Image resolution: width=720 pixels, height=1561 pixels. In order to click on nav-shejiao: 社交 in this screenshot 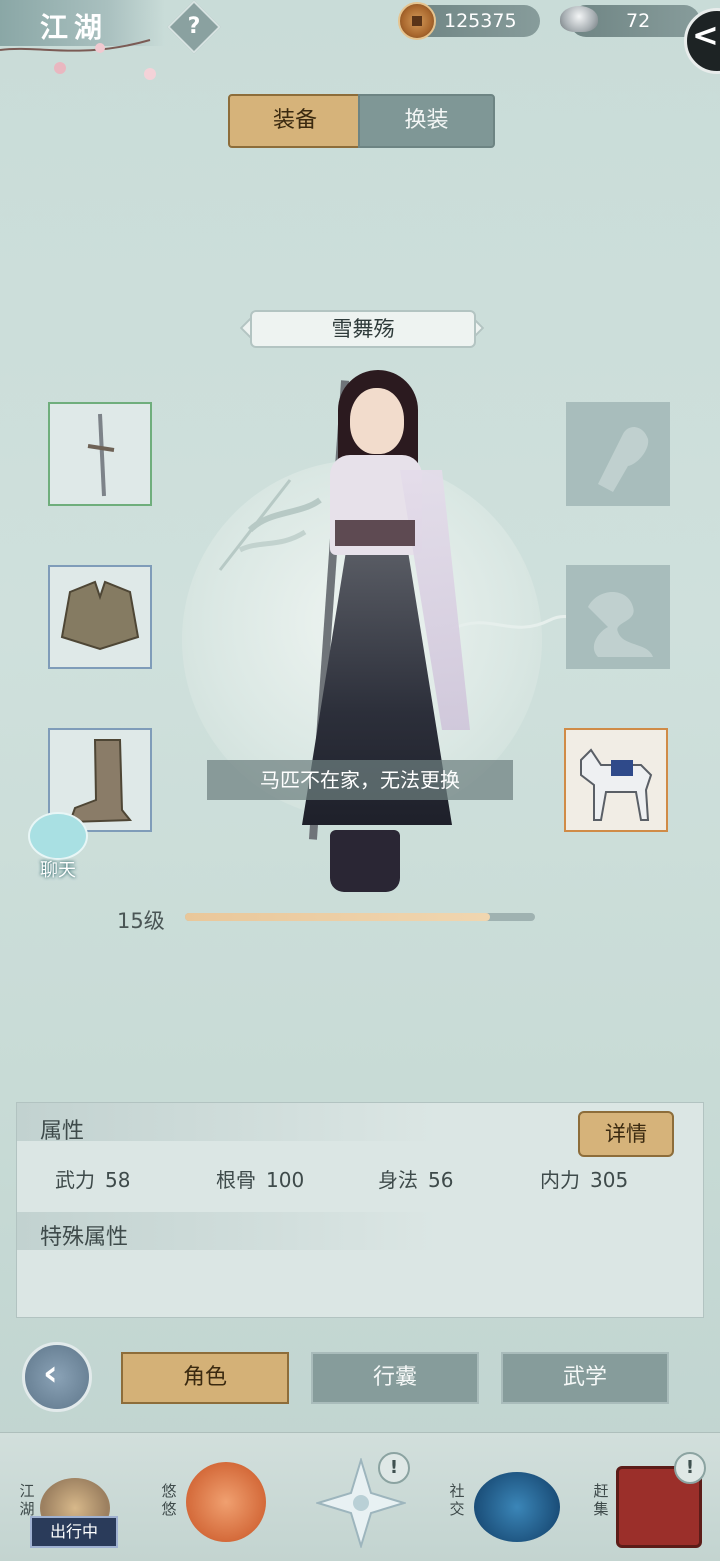, I will do `click(503, 1500)`.